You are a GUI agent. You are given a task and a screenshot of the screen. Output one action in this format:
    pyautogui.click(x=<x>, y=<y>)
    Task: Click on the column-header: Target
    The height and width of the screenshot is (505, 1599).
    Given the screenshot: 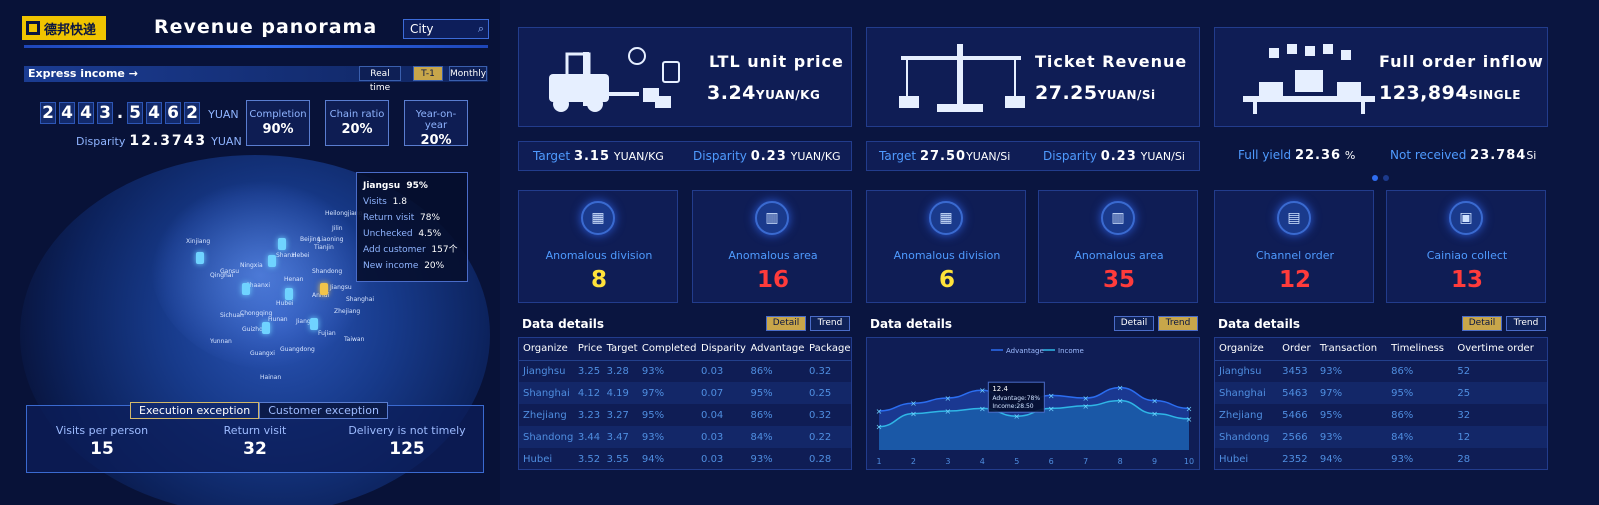 What is the action you would take?
    pyautogui.click(x=620, y=349)
    